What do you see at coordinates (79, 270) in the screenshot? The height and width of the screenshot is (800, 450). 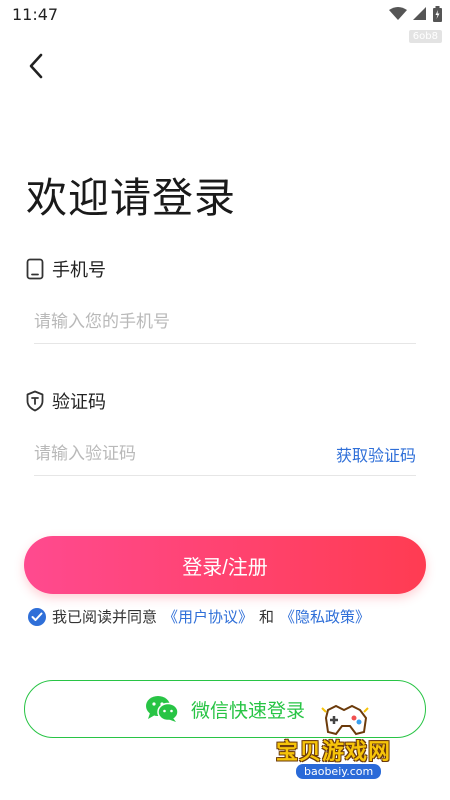 I see `phone-label-text: 手机号` at bounding box center [79, 270].